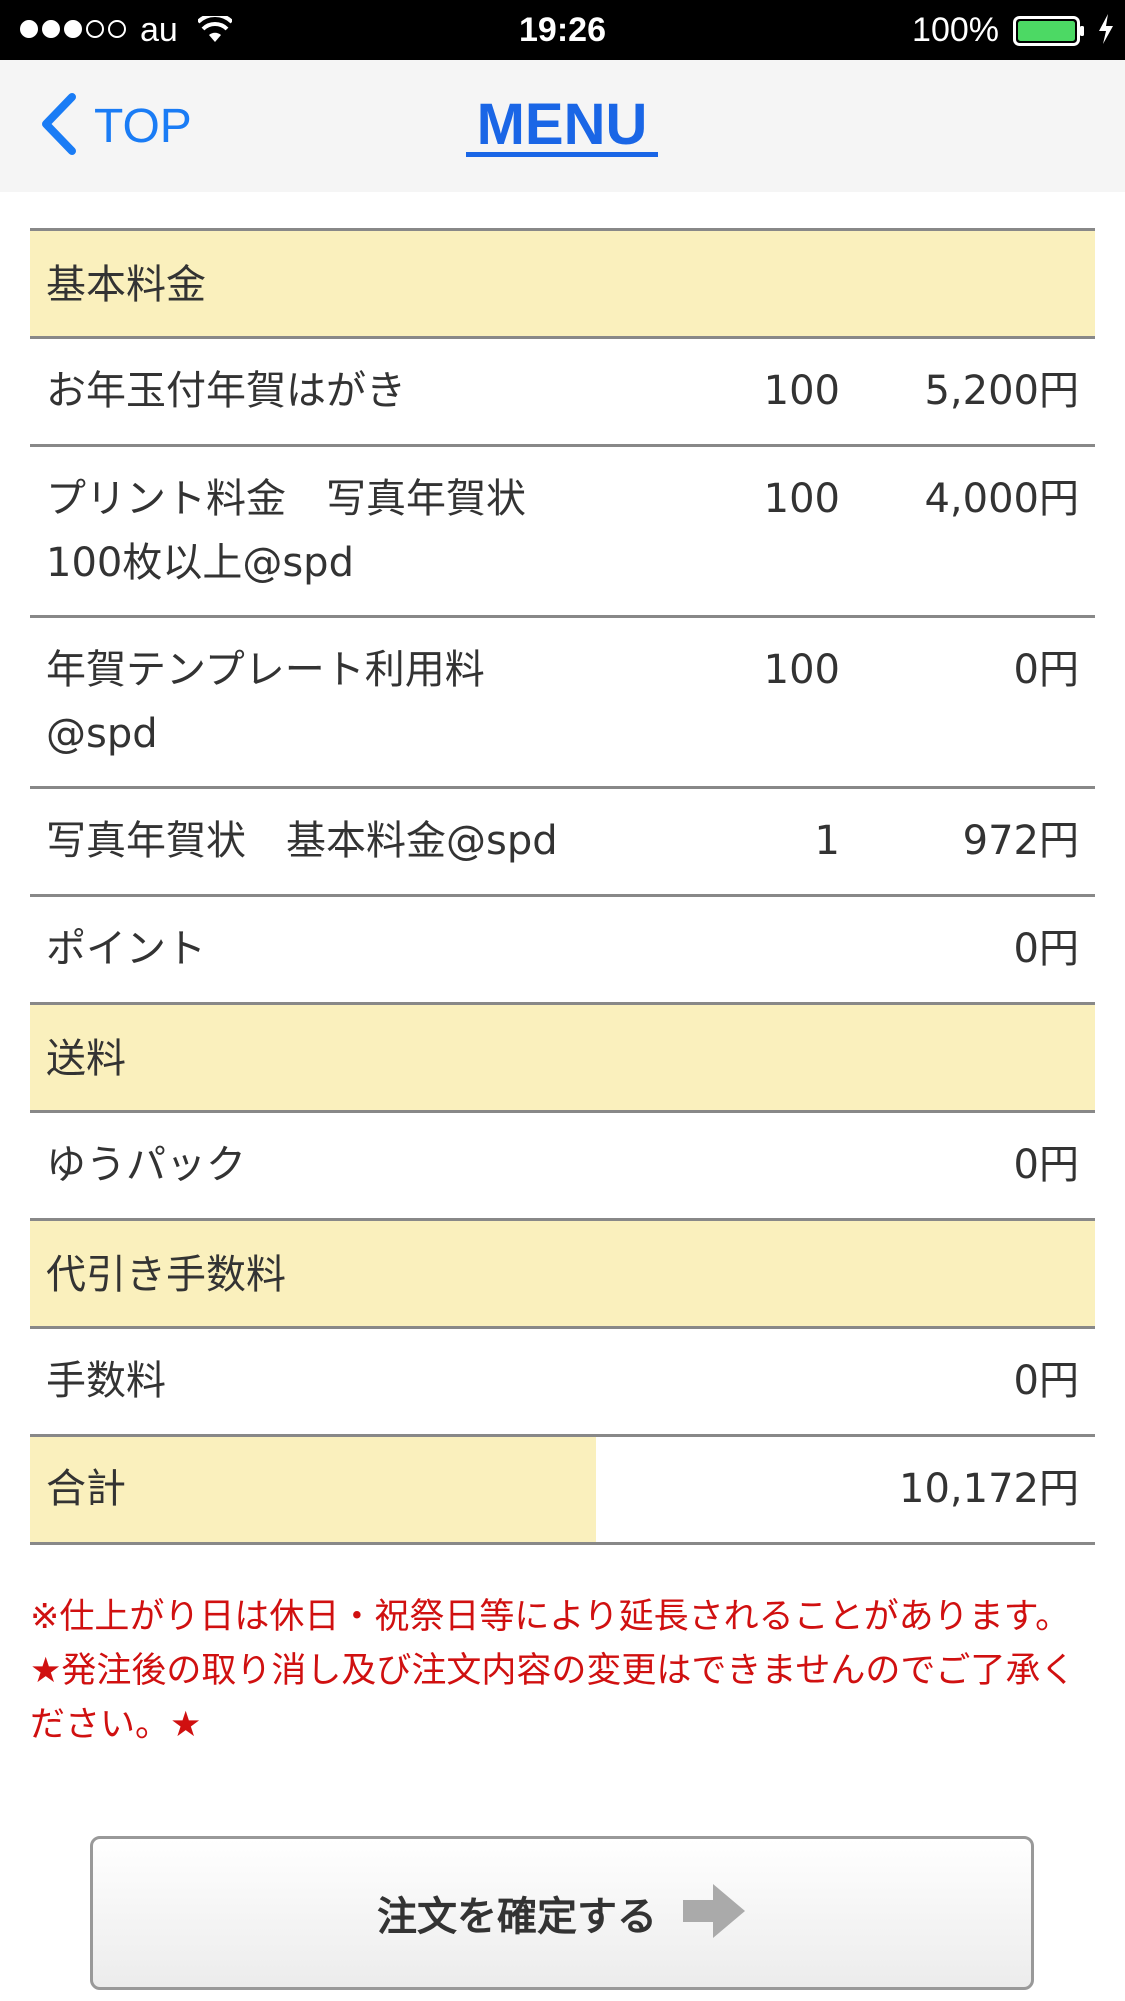  I want to click on item-name: 写真年賀状 基本料金@spd, so click(302, 841).